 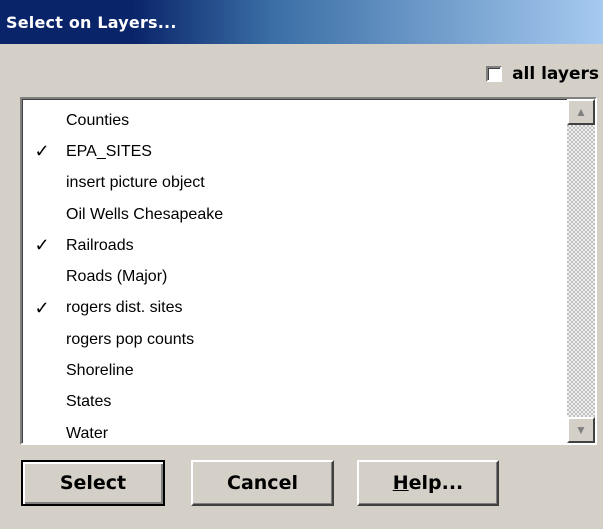 I want to click on all-layers-label: all layers, so click(x=555, y=74).